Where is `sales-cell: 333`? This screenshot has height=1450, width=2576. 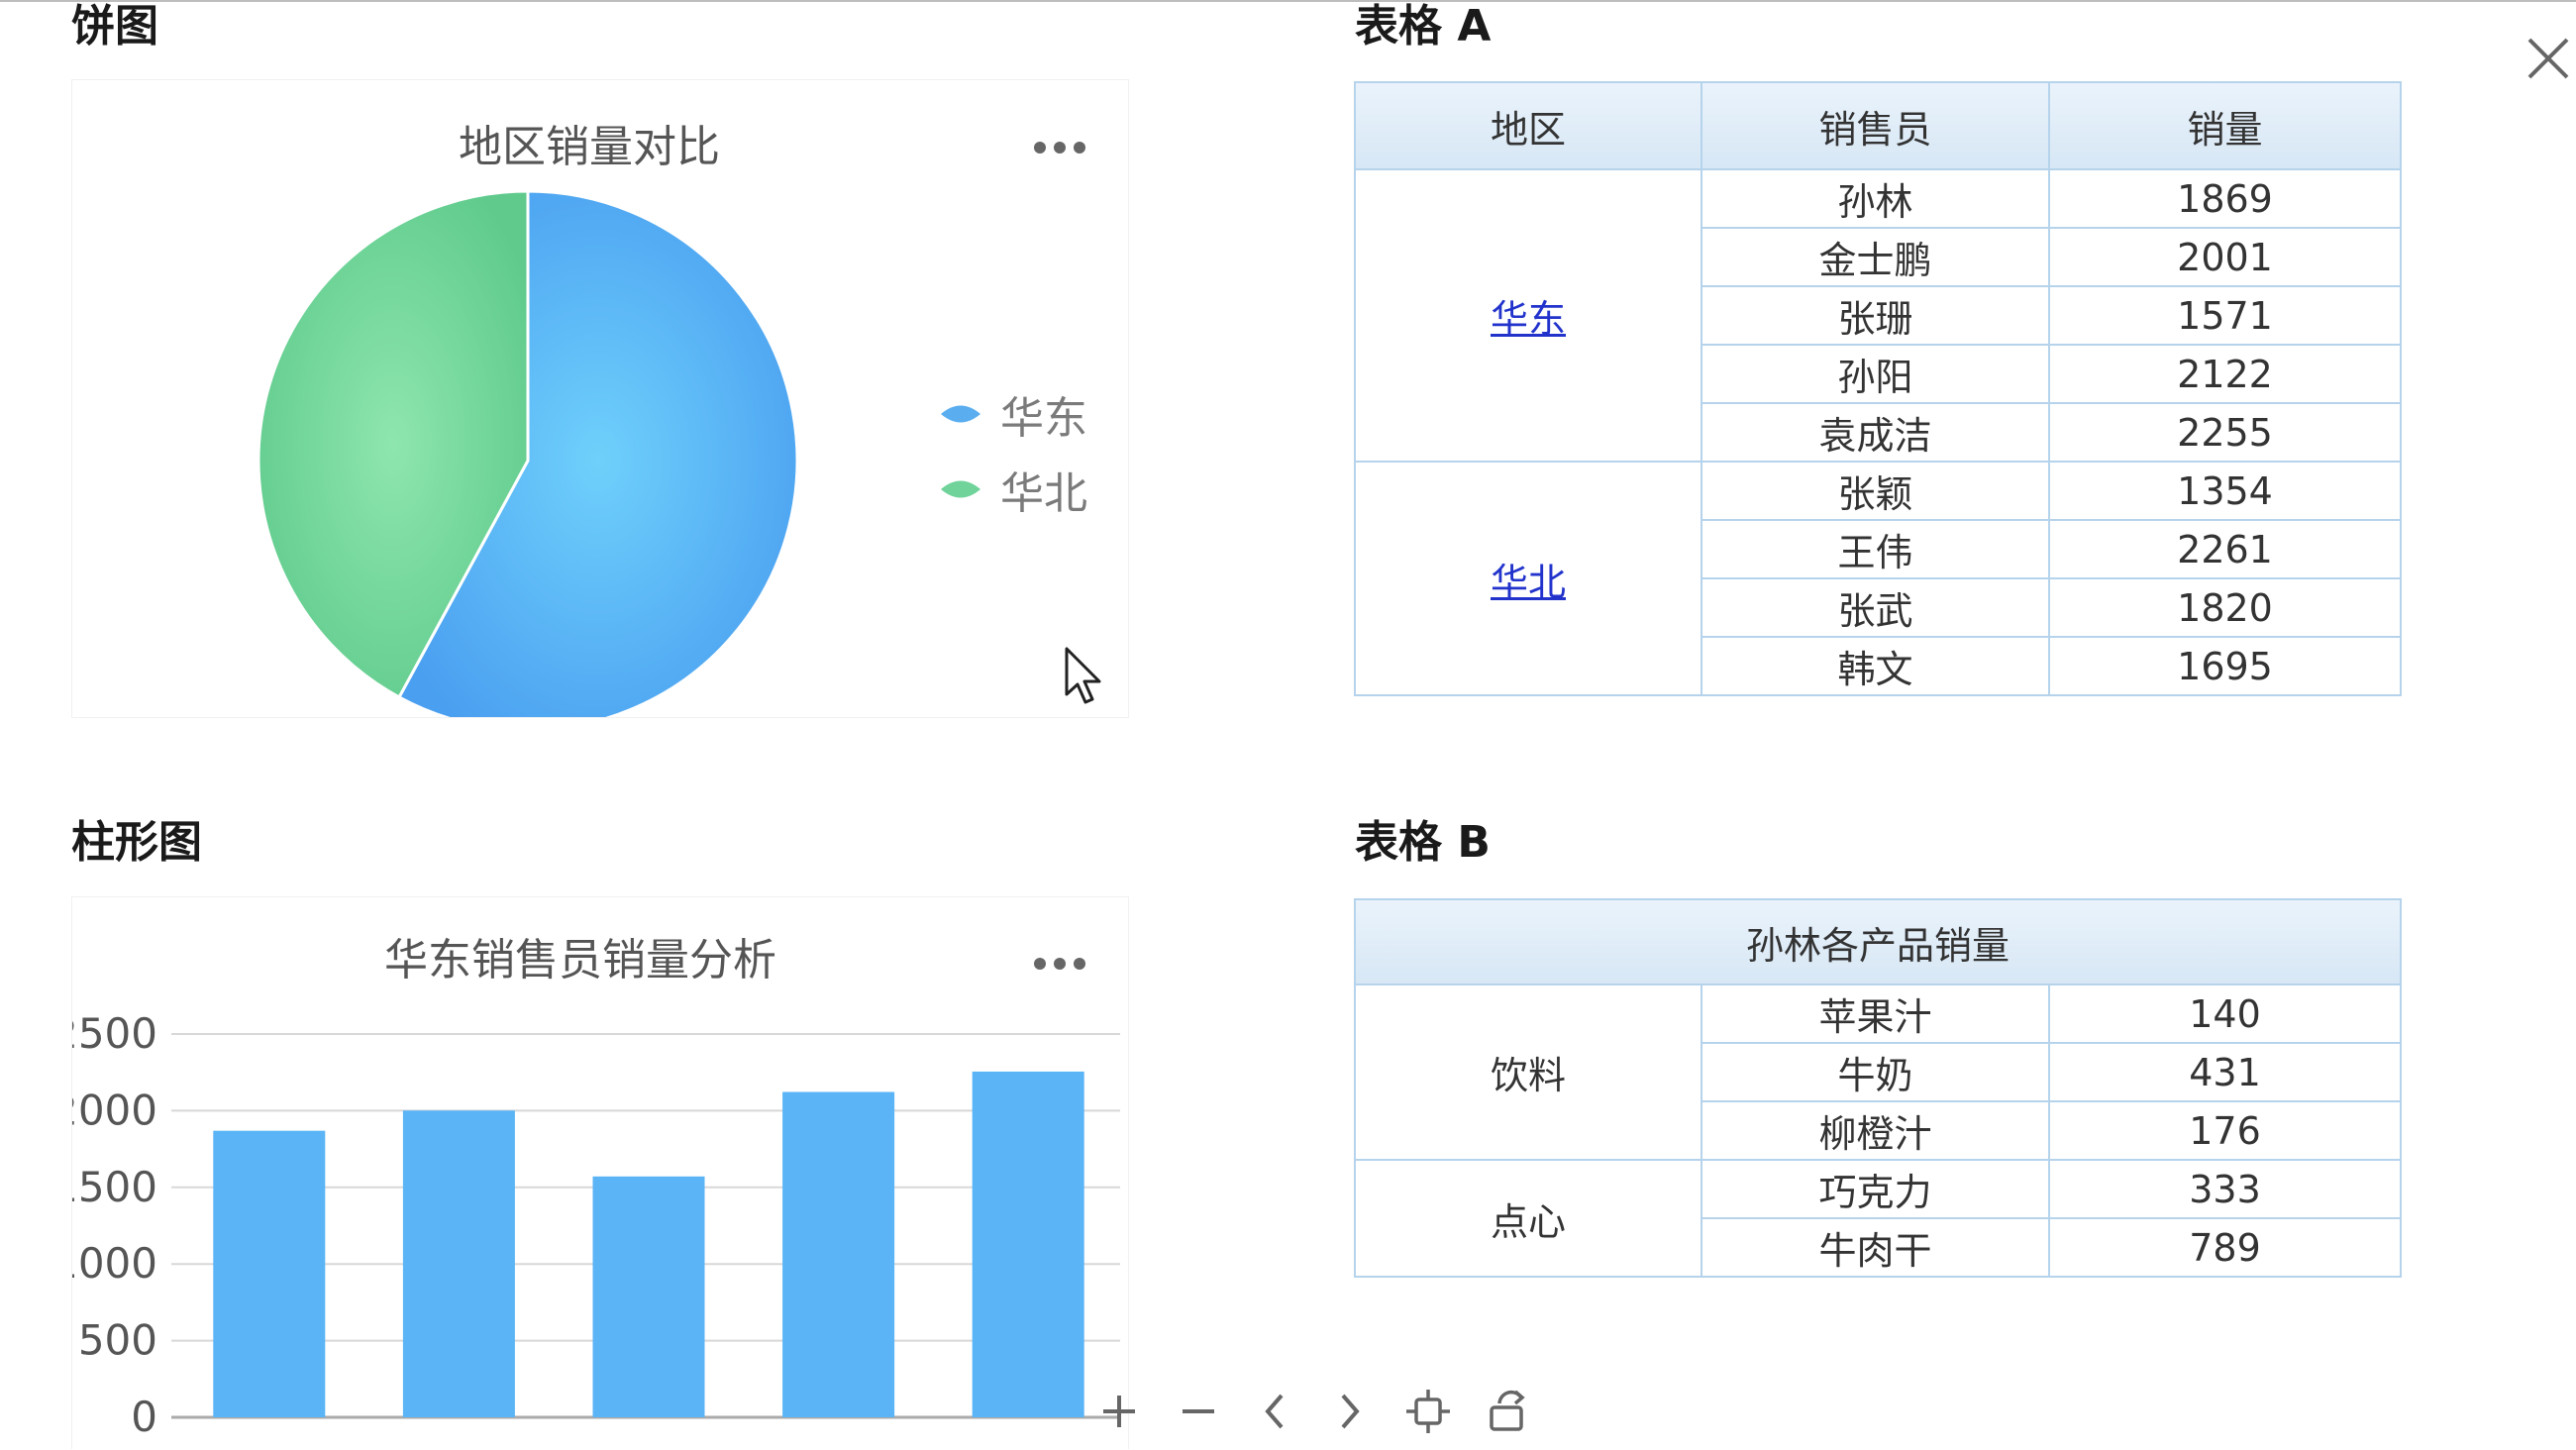
sales-cell: 333 is located at coordinates (2225, 1189).